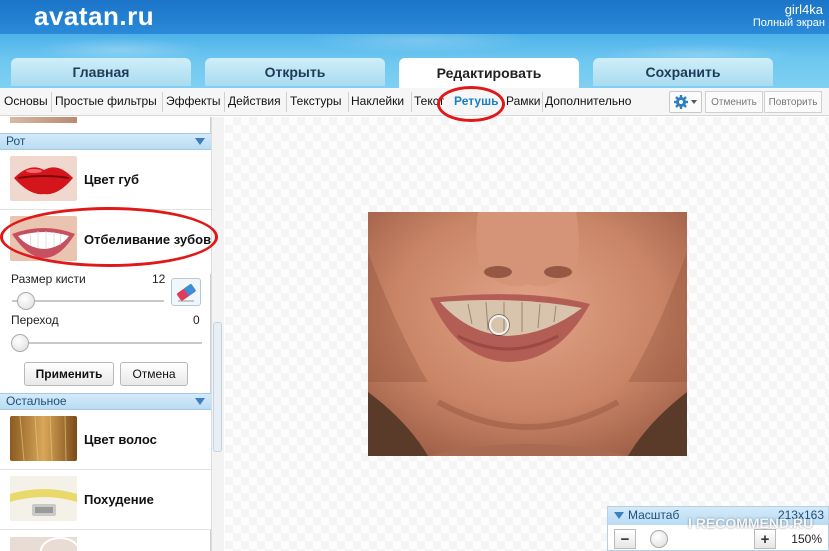  I want to click on transition-label: Переход, so click(35, 320).